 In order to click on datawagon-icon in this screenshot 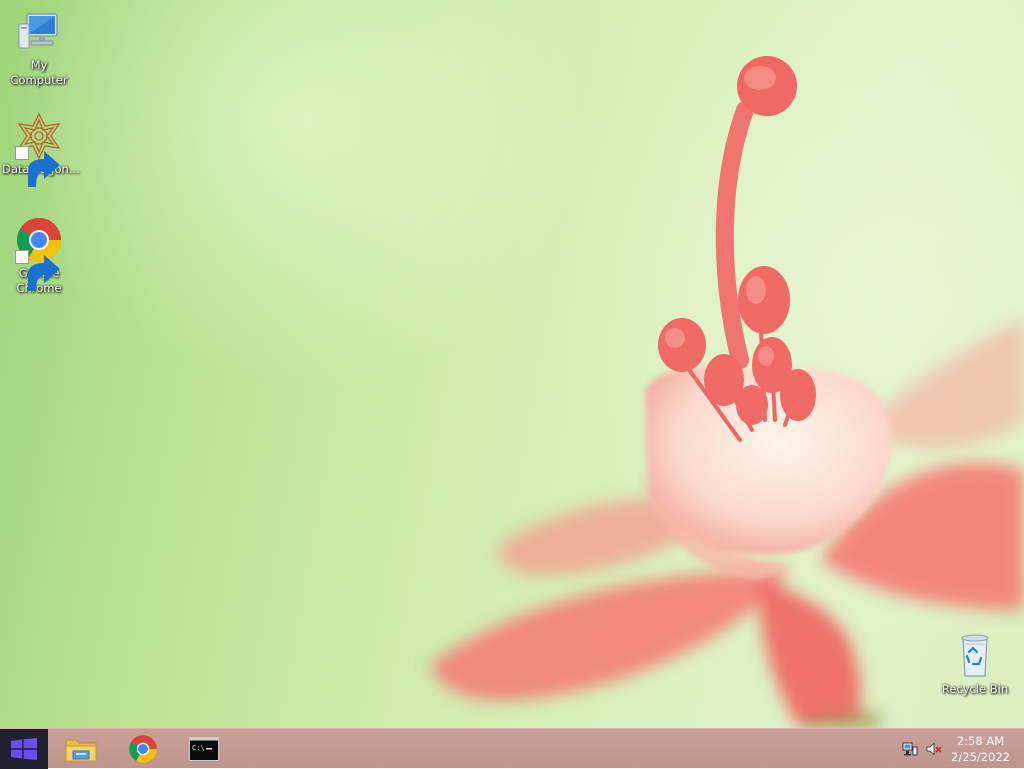, I will do `click(39, 149)`.